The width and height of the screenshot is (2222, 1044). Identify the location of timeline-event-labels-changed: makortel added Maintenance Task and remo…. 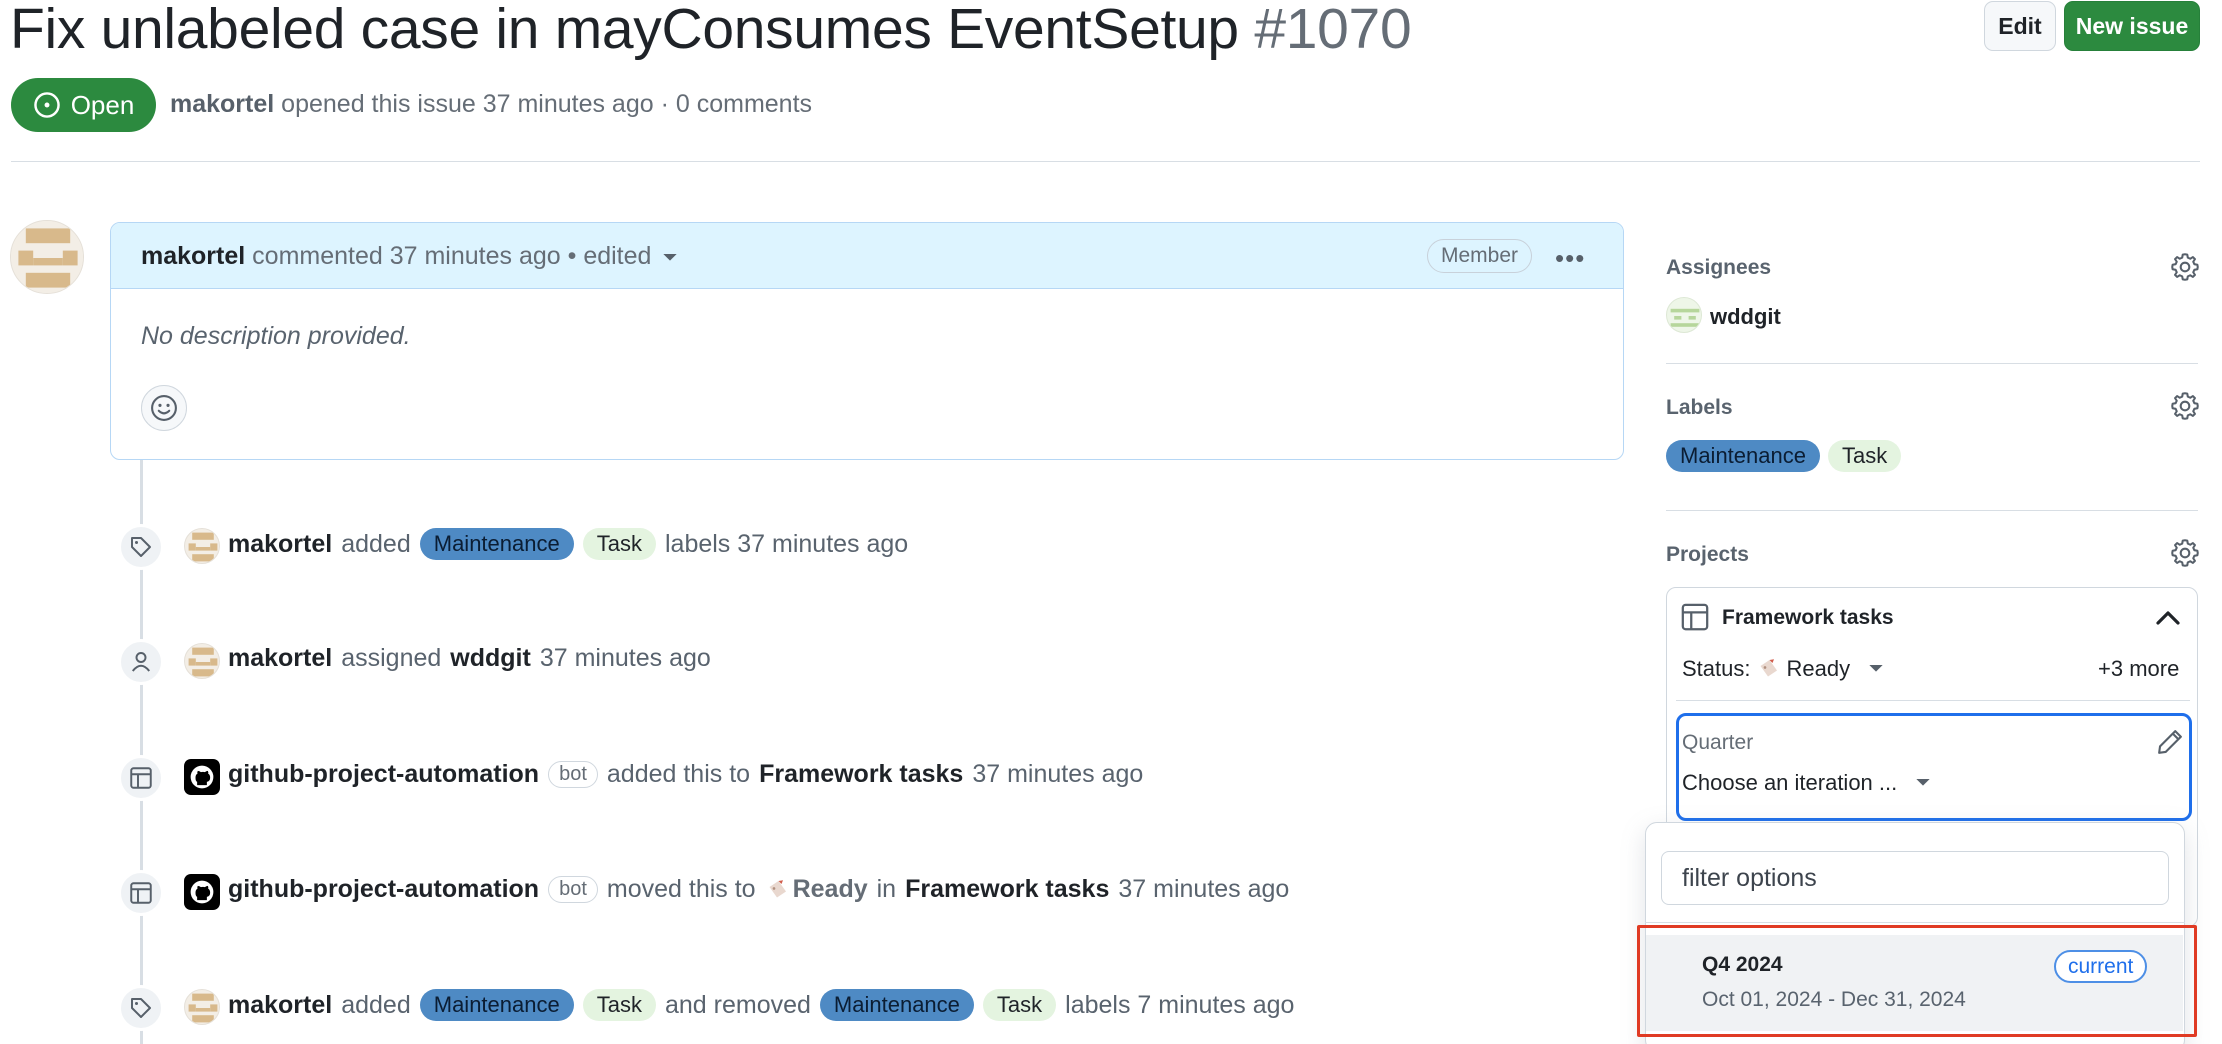
(761, 1005).